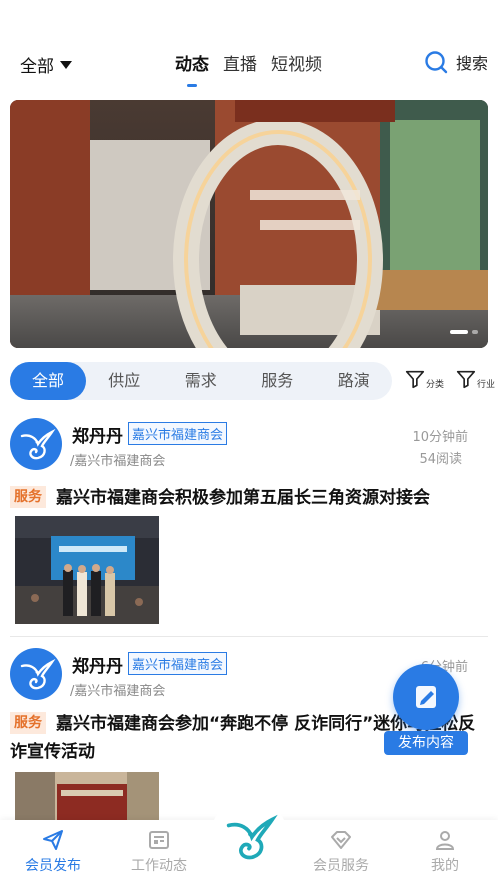 This screenshot has width=498, height=887. What do you see at coordinates (471, 63) in the screenshot?
I see `search-label: 搜索` at bounding box center [471, 63].